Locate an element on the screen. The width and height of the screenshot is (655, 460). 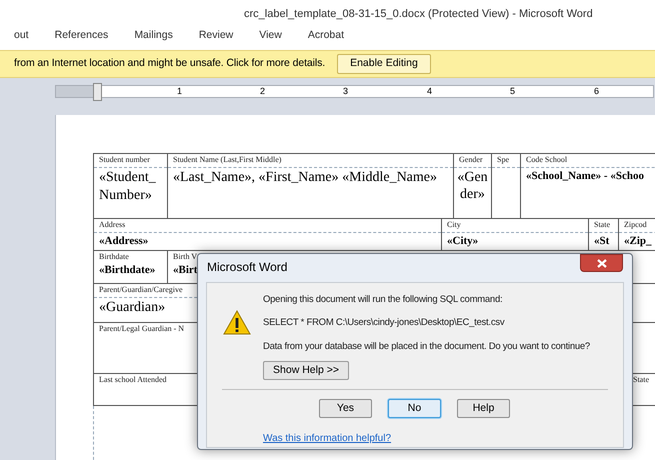
merge-field: «Last_Name», «First_Name» «Middle_Name» is located at coordinates (303, 177).